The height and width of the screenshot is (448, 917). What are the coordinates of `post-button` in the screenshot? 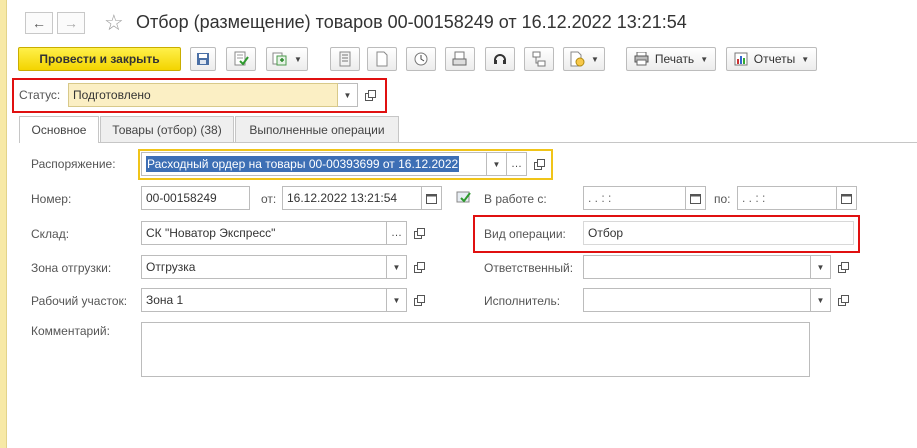 It's located at (241, 59).